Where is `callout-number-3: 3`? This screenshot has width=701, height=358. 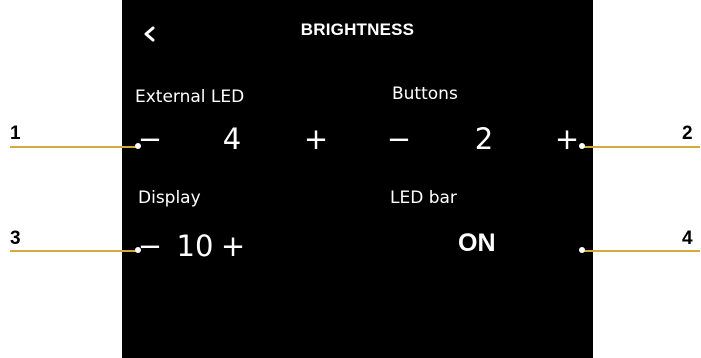 callout-number-3: 3 is located at coordinates (15, 238).